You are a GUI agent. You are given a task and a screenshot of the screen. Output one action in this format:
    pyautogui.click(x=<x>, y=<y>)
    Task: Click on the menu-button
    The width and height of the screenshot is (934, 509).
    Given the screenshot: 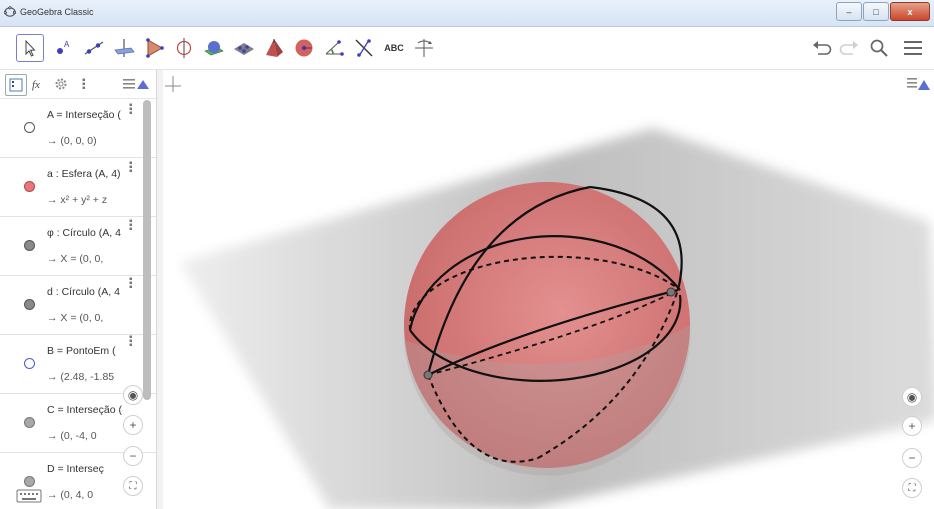 What is the action you would take?
    pyautogui.click(x=913, y=48)
    